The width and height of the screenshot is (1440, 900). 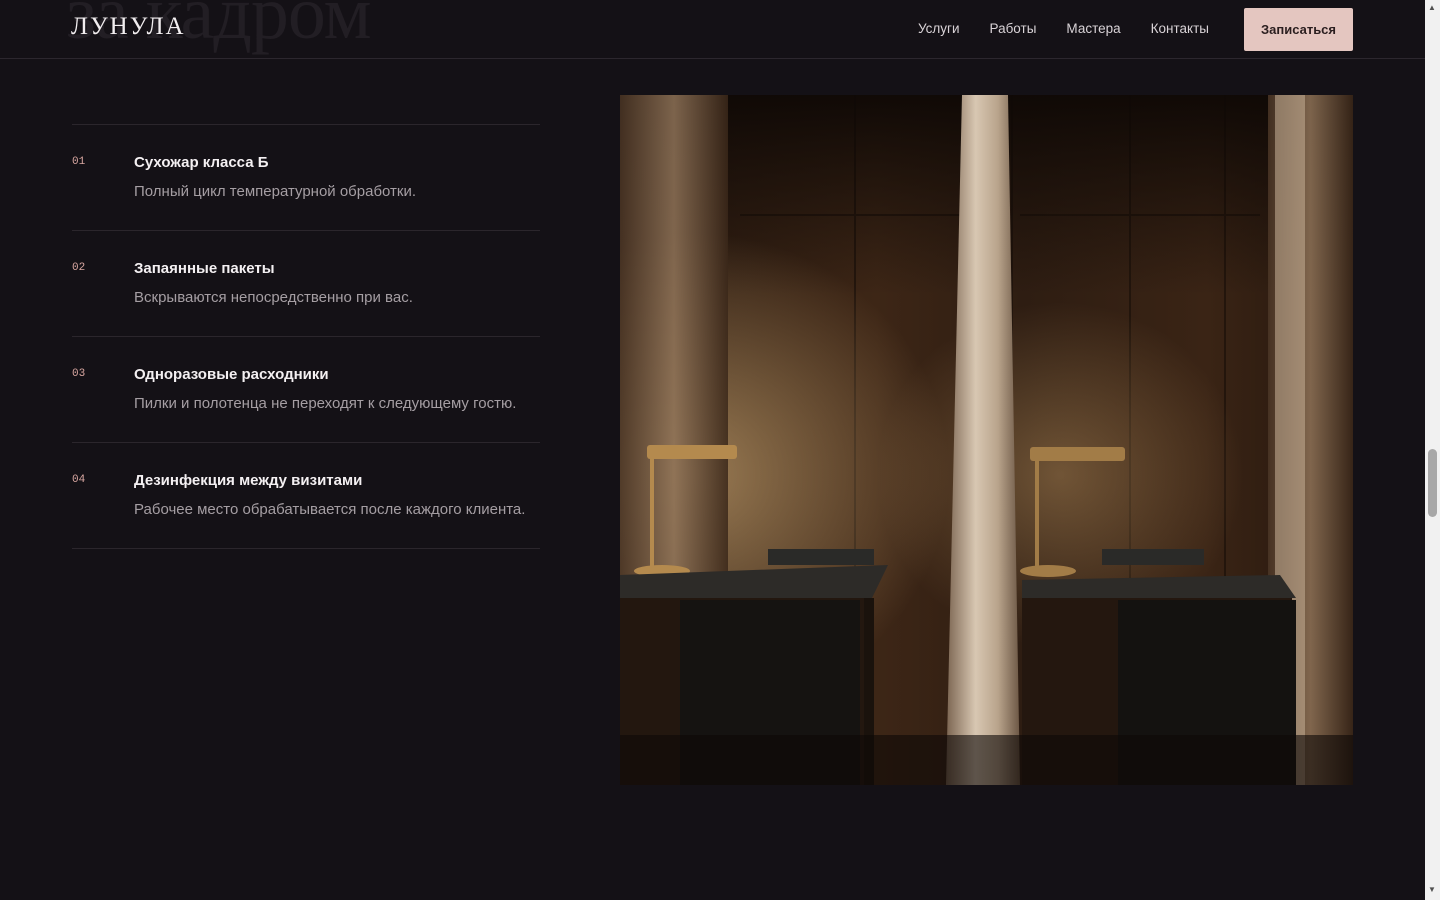 I want to click on scrollbar-thumb, so click(x=1432, y=483).